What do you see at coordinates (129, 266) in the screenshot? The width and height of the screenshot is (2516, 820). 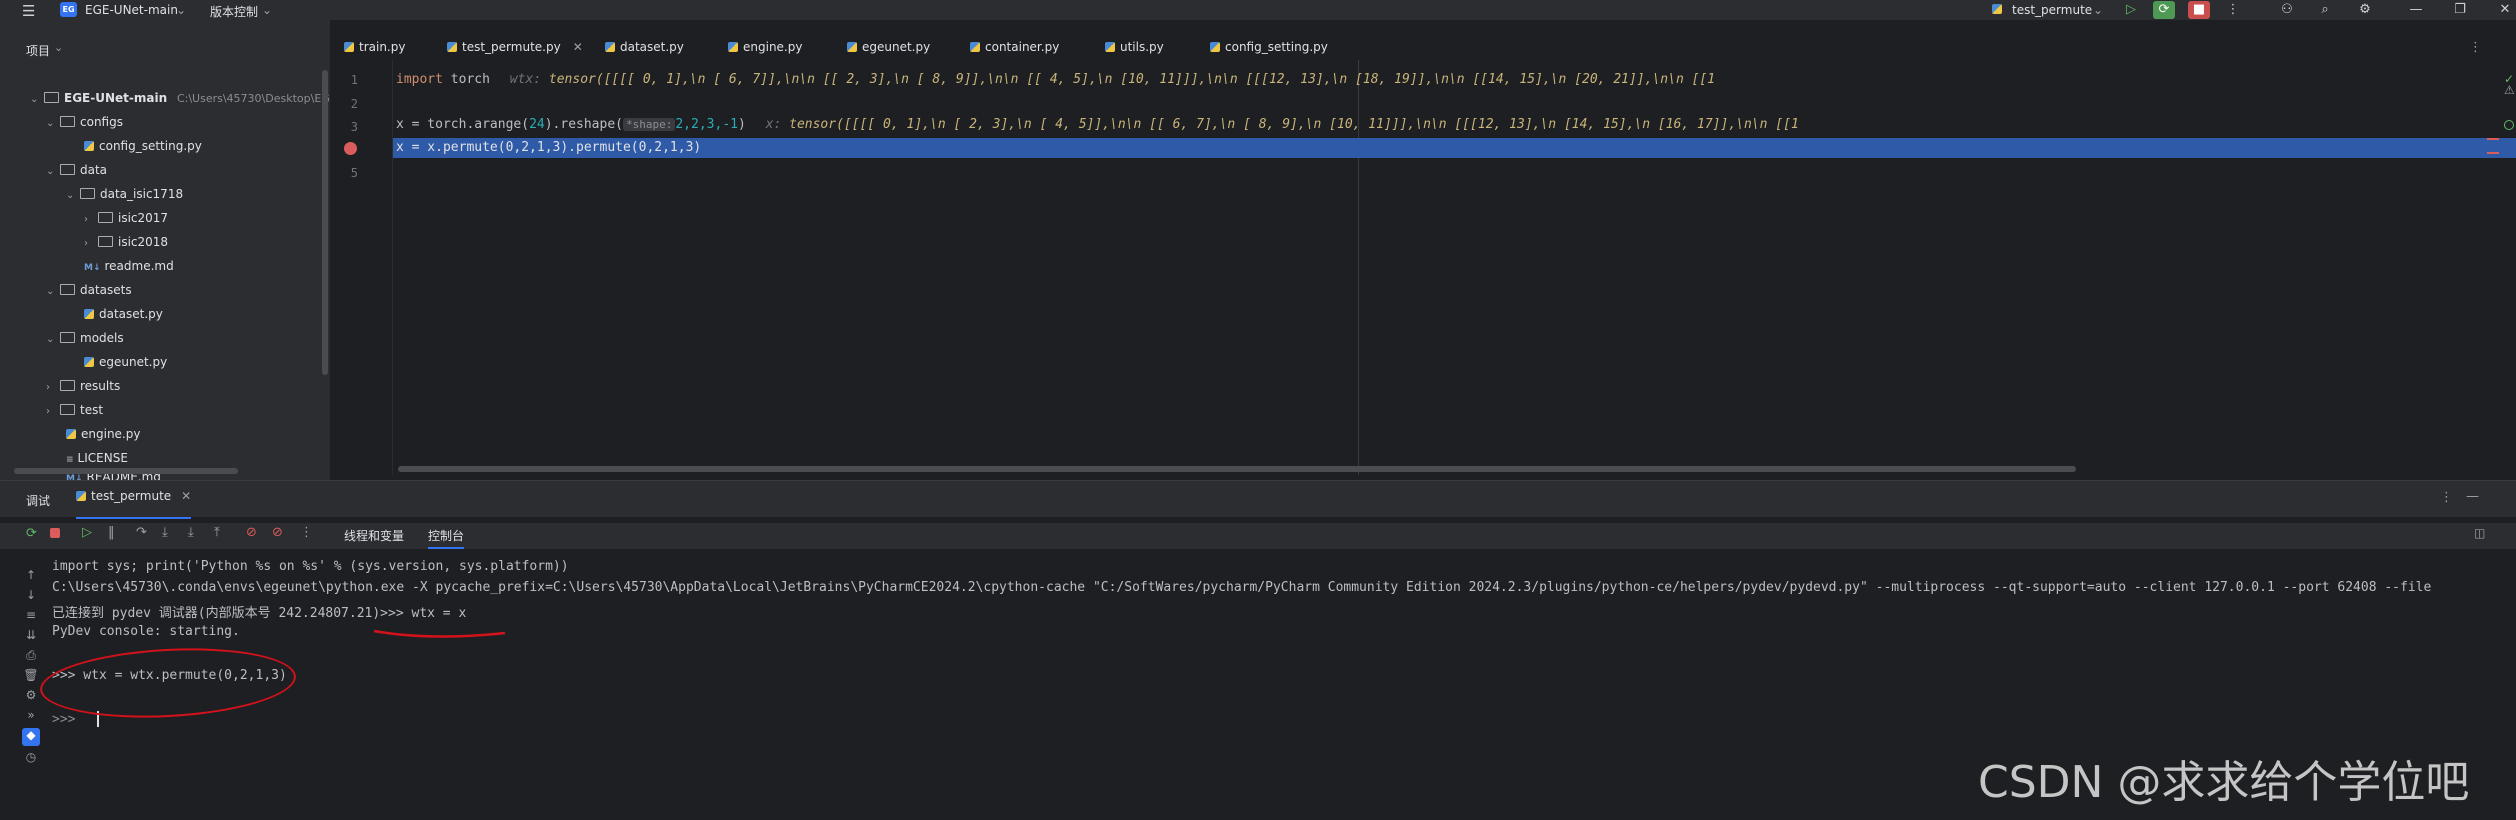 I see `tree-item-readme: M↓ readme.md` at bounding box center [129, 266].